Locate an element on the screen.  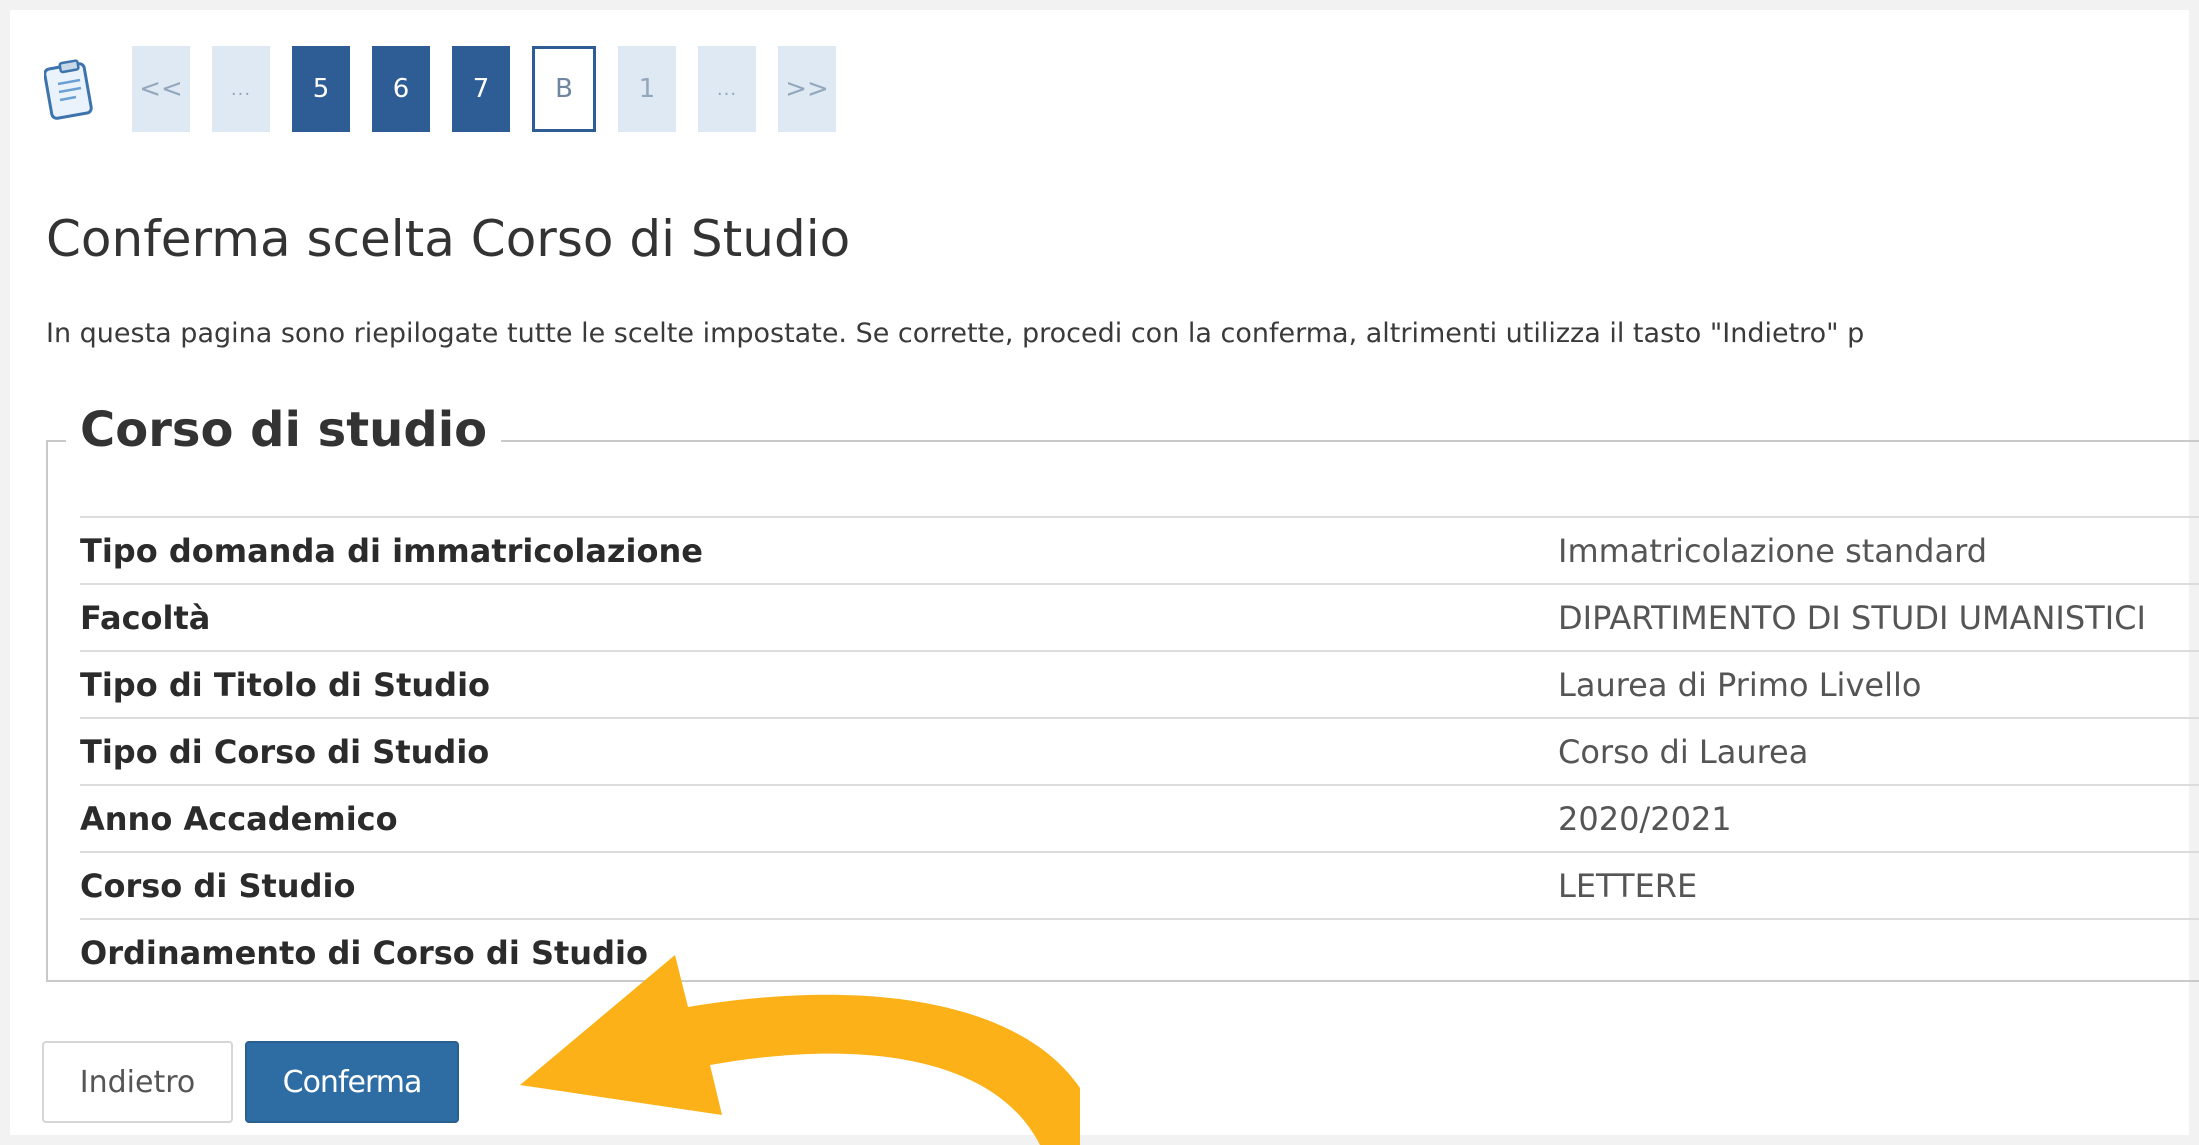
row-value: DIPARTIMENTO DI STUDI UMANISTICI is located at coordinates (1878, 617).